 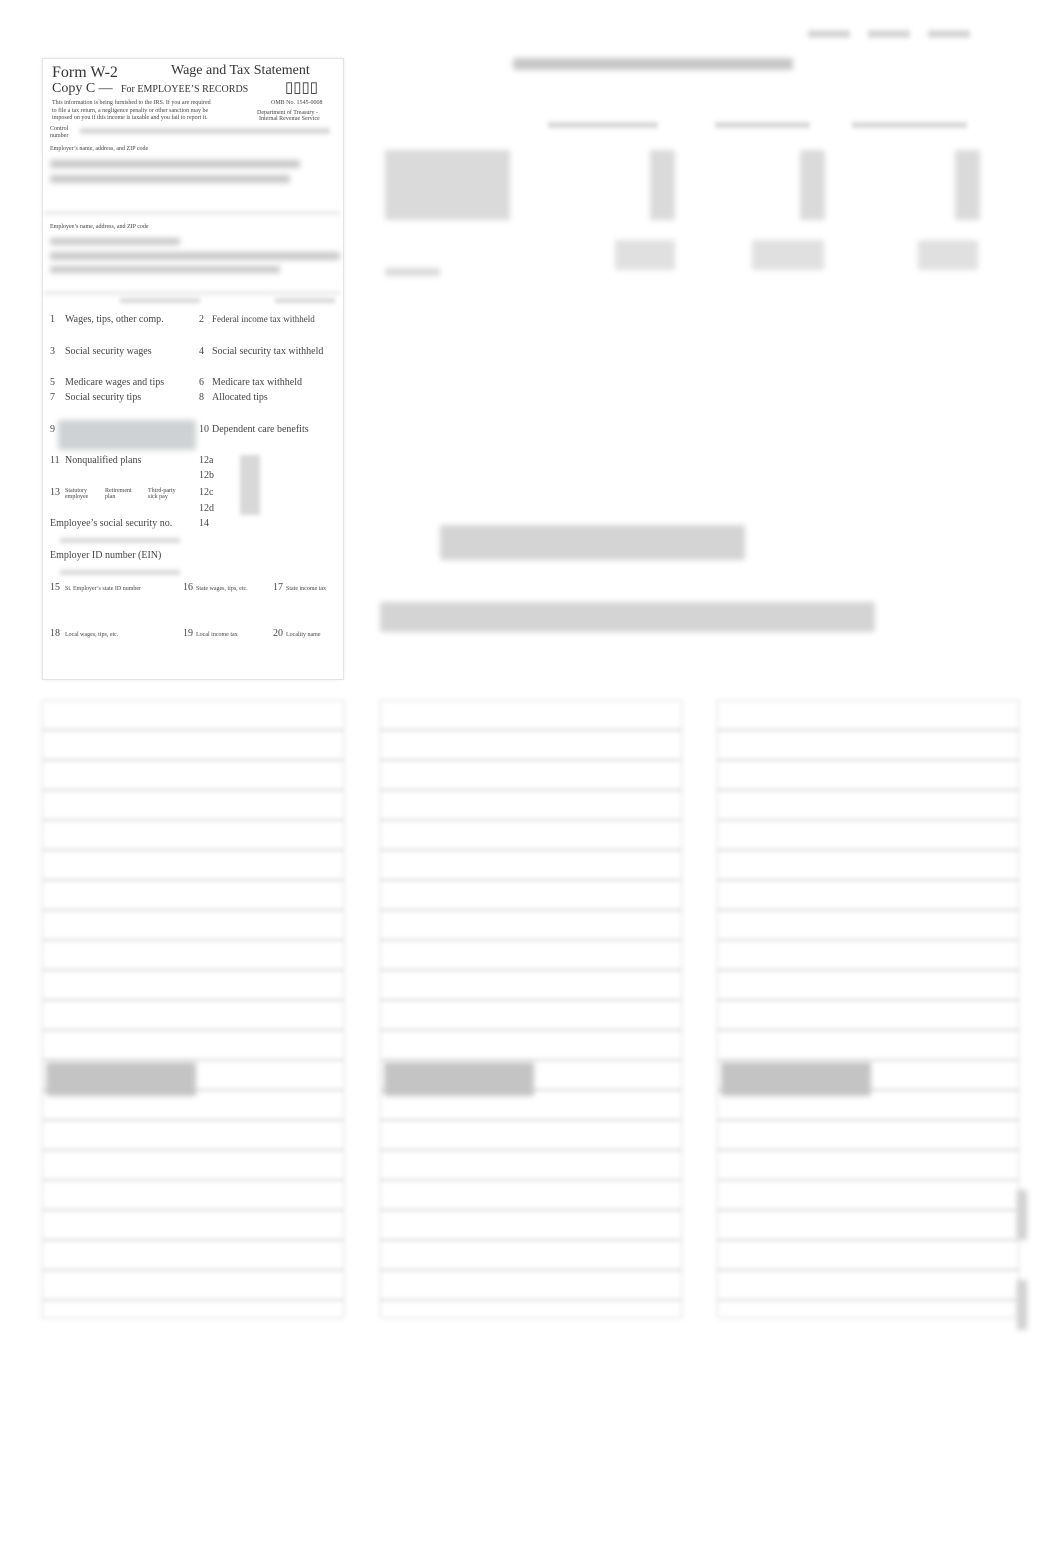 I want to click on box-15-label: St. Employer’s state ID number, so click(x=103, y=589).